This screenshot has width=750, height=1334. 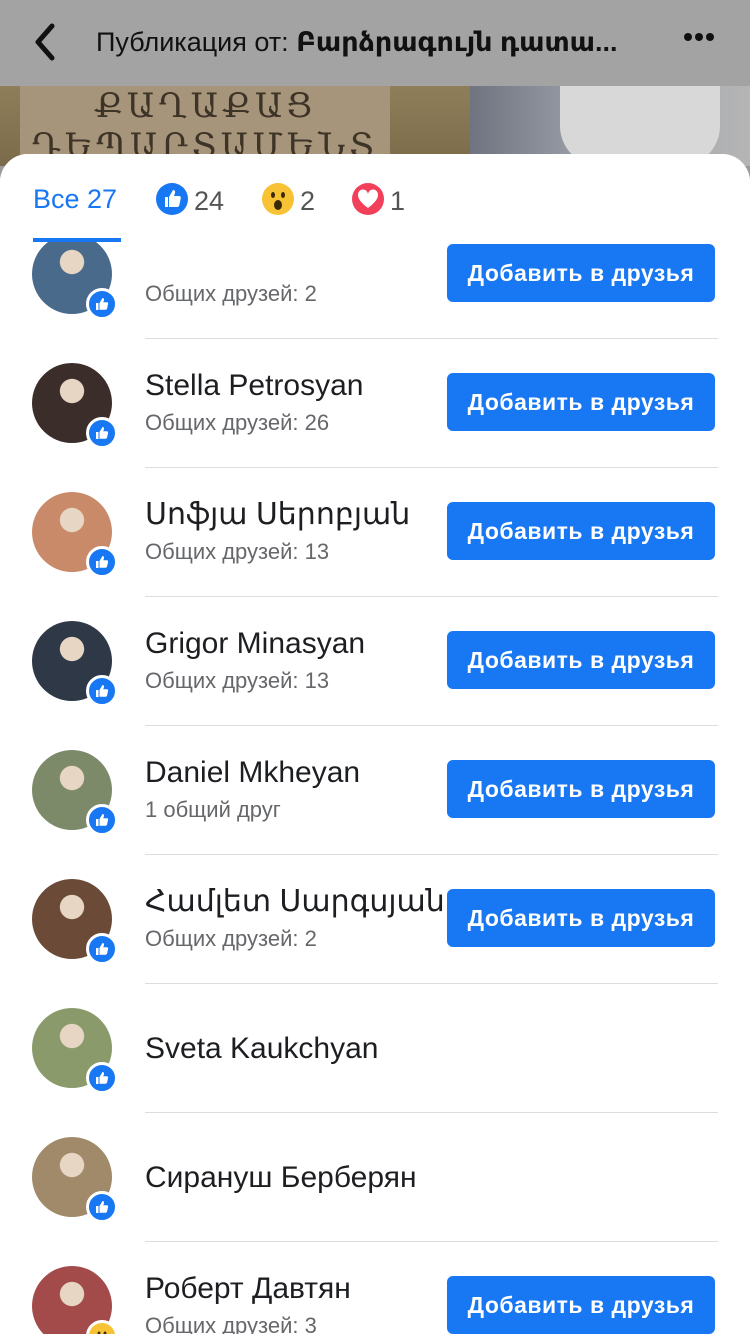 What do you see at coordinates (231, 1323) in the screenshot?
I see `mutual-friends: Общих друзей: 3` at bounding box center [231, 1323].